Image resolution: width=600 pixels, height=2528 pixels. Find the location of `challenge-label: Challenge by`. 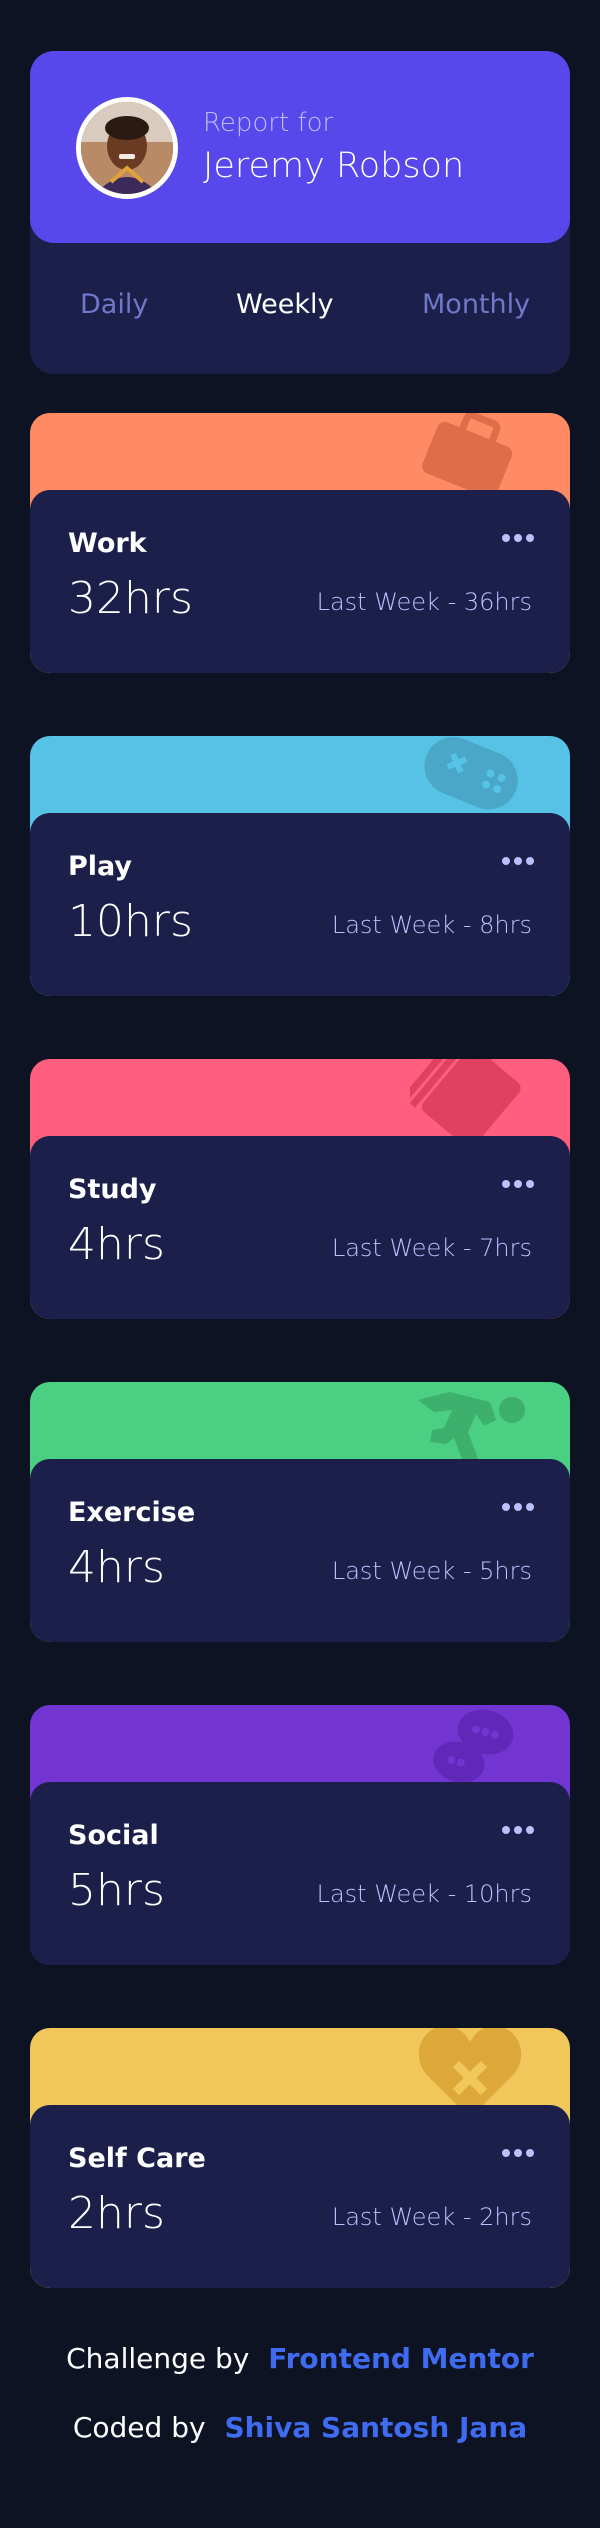

challenge-label: Challenge by is located at coordinates (158, 2358).